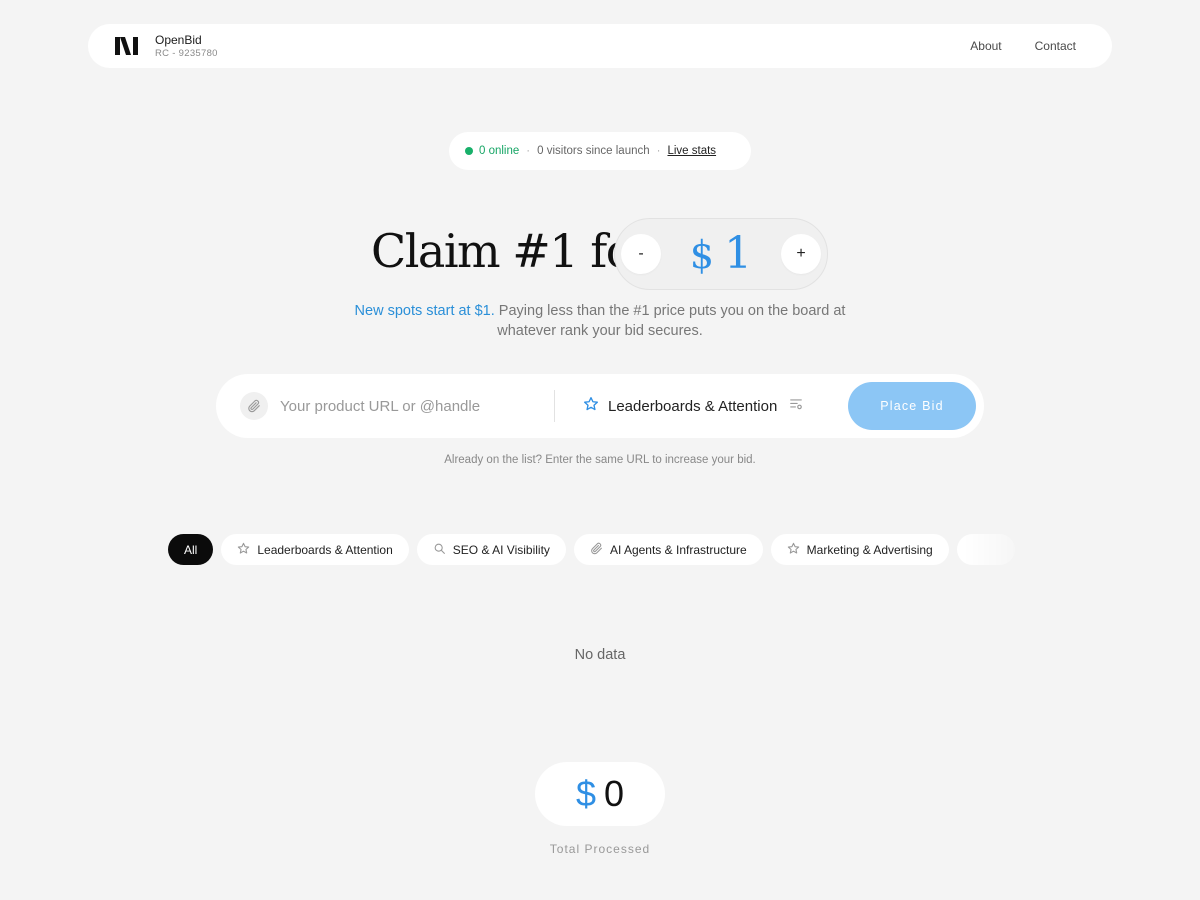 This screenshot has height=900, width=1200. Describe the element at coordinates (600, 794) in the screenshot. I see `total-processed-card: $ 0` at that location.